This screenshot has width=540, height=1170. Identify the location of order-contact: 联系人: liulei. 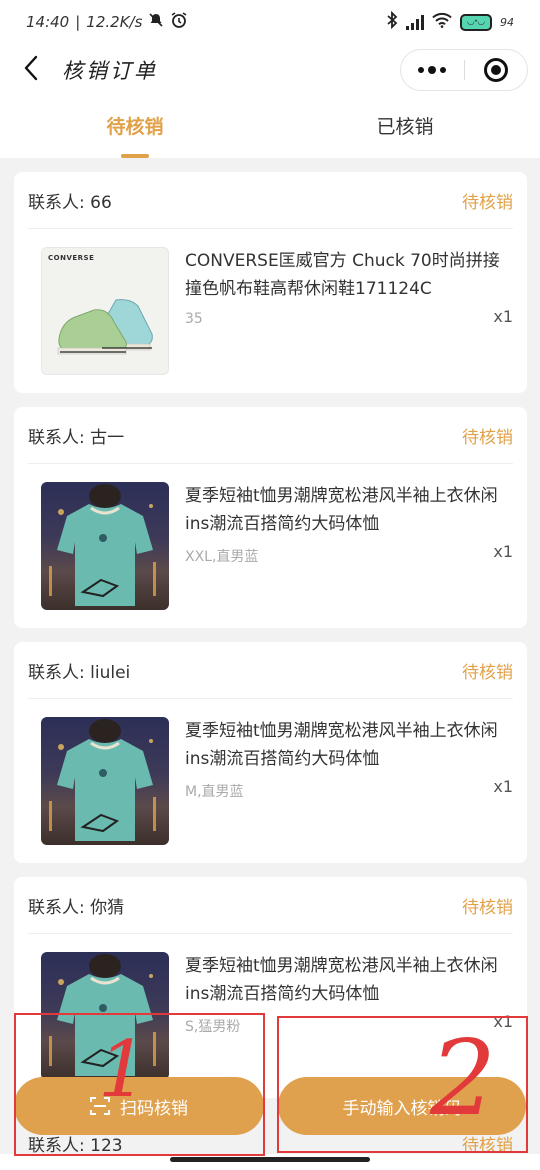
(79, 672).